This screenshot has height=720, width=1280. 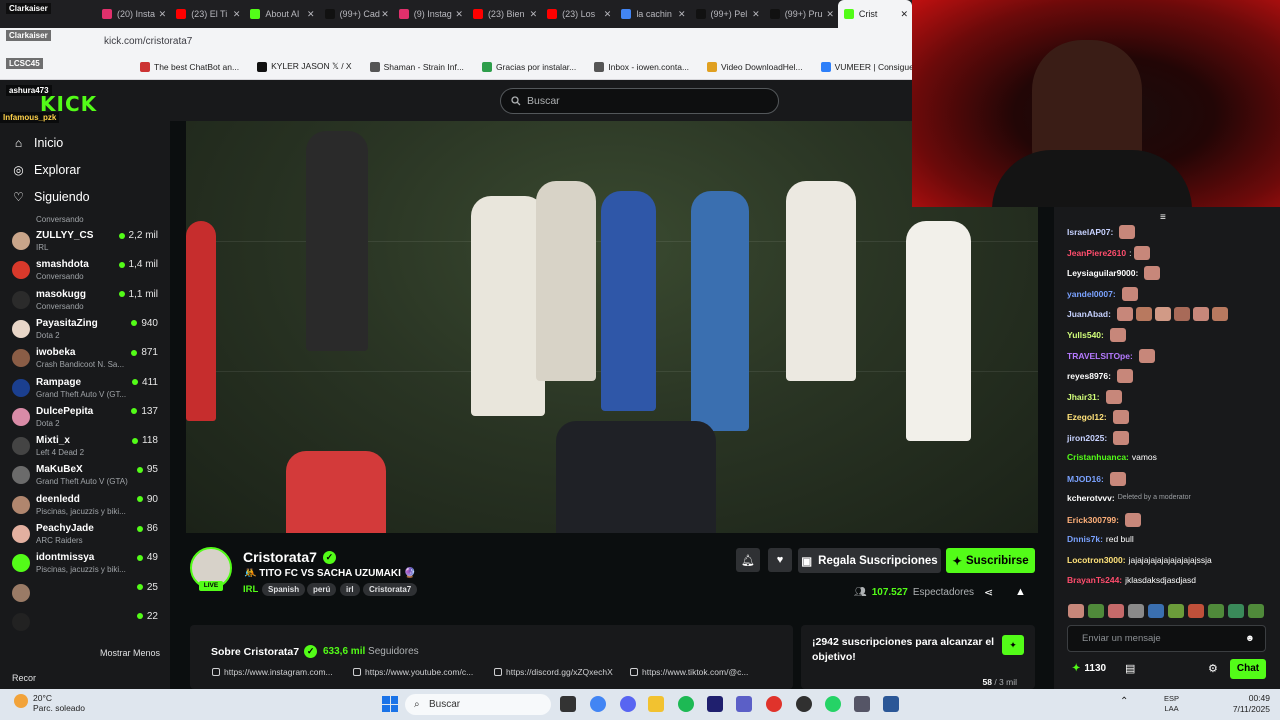 What do you see at coordinates (284, 589) in the screenshot?
I see `tag-chip: Spanish` at bounding box center [284, 589].